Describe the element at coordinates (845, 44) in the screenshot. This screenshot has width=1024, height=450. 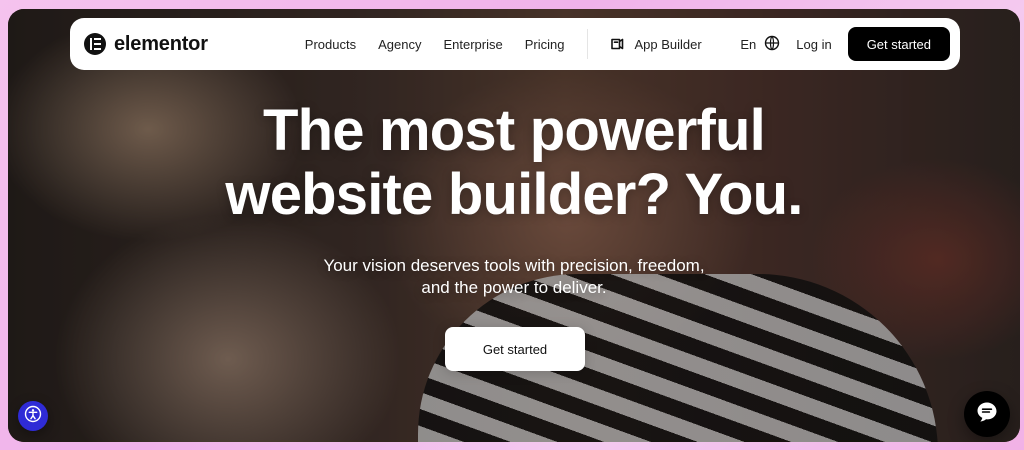
I see `nav-right-controls: En Log in Get started` at that location.